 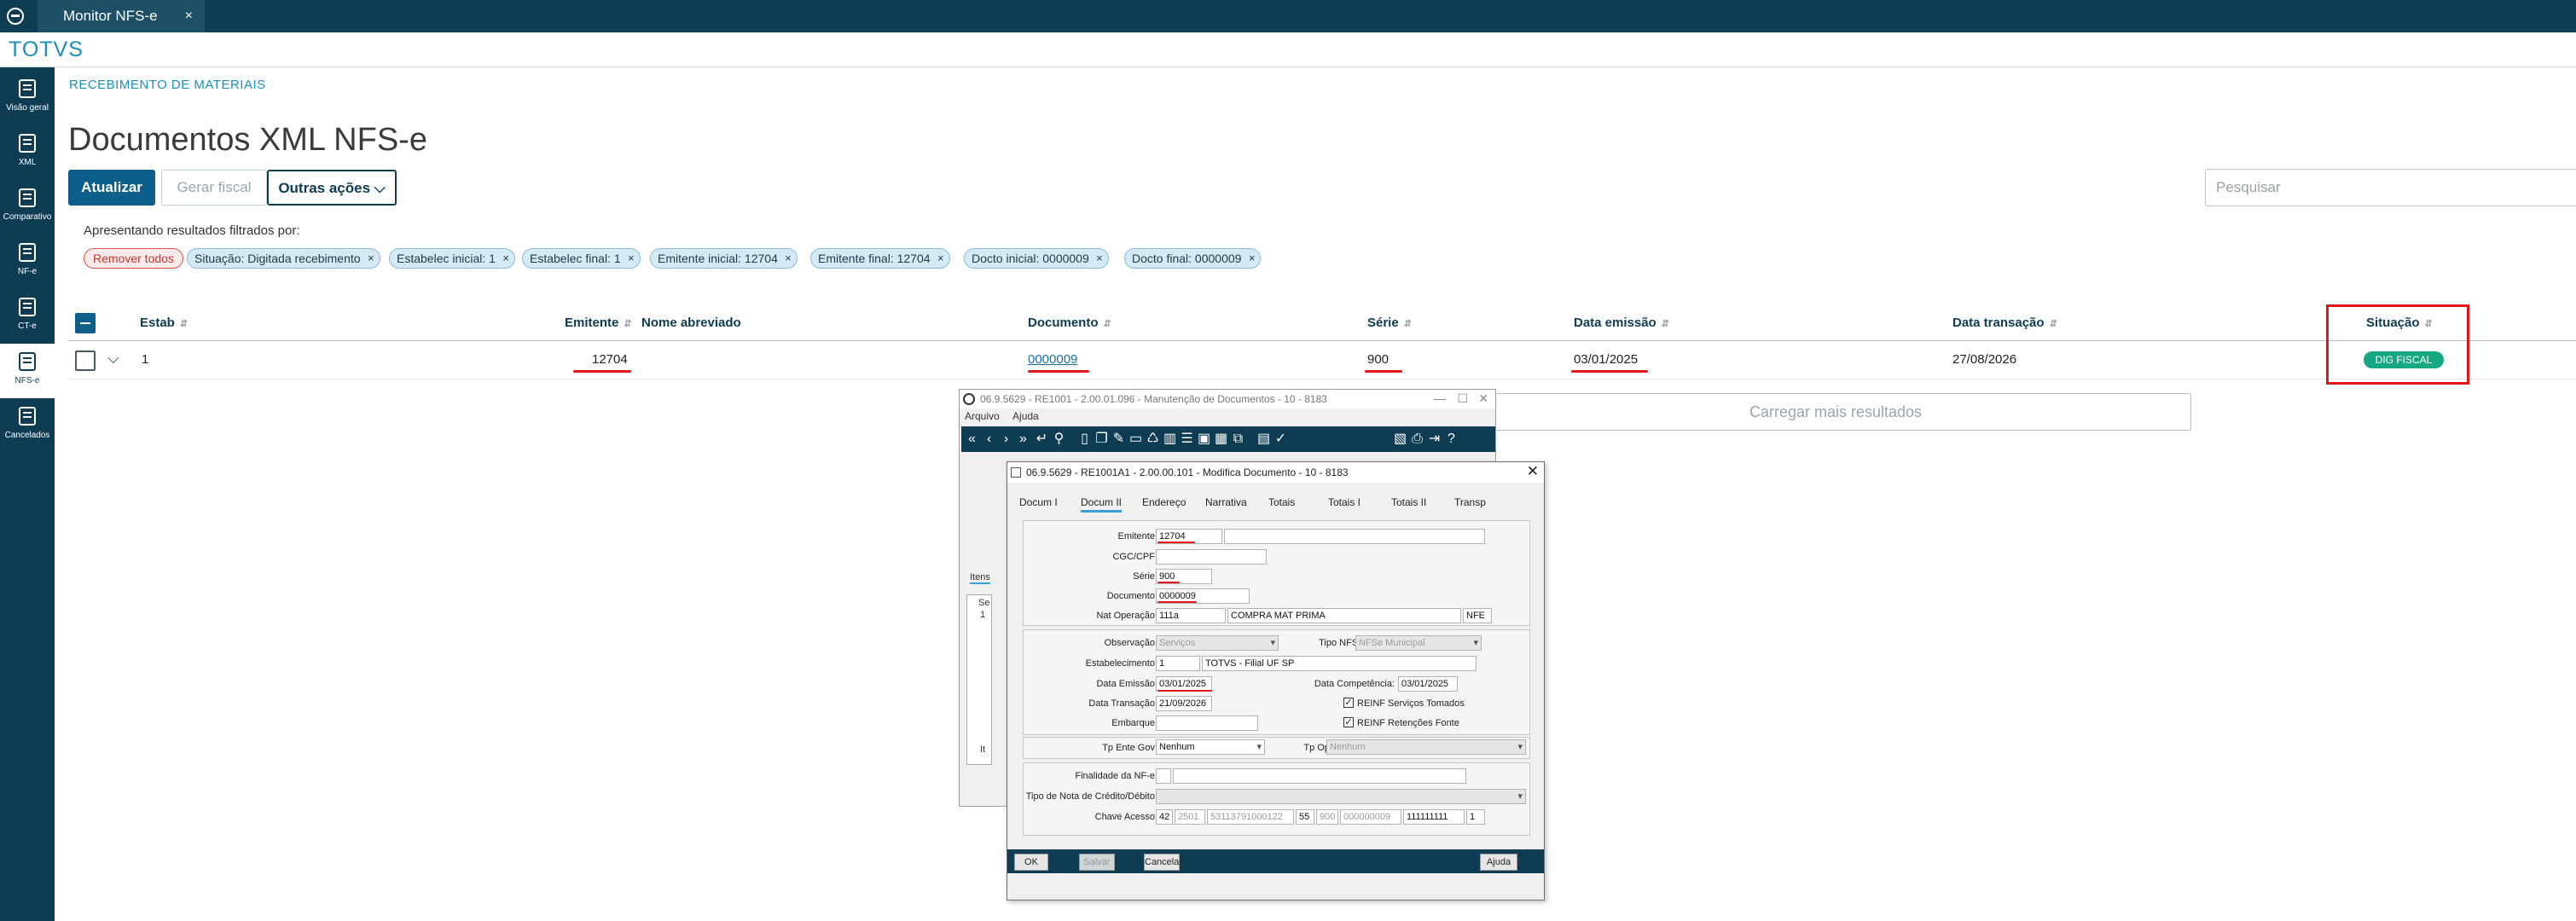 I want to click on list-icon: ☰, so click(x=1187, y=439).